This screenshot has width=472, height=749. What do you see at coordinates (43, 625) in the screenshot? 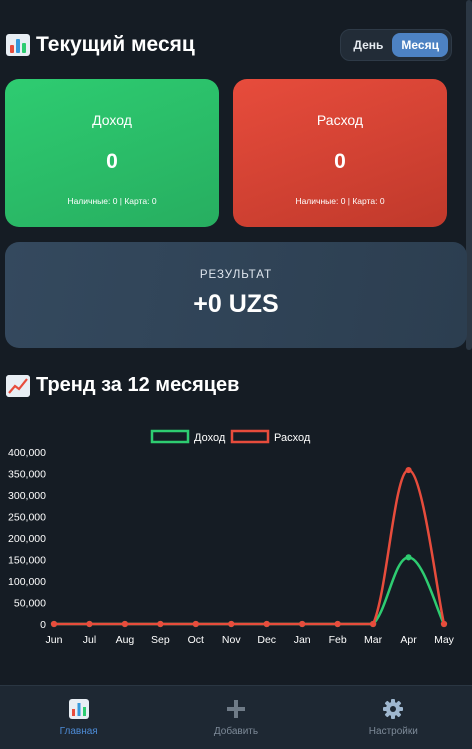
I see `y-tick-label: 0` at bounding box center [43, 625].